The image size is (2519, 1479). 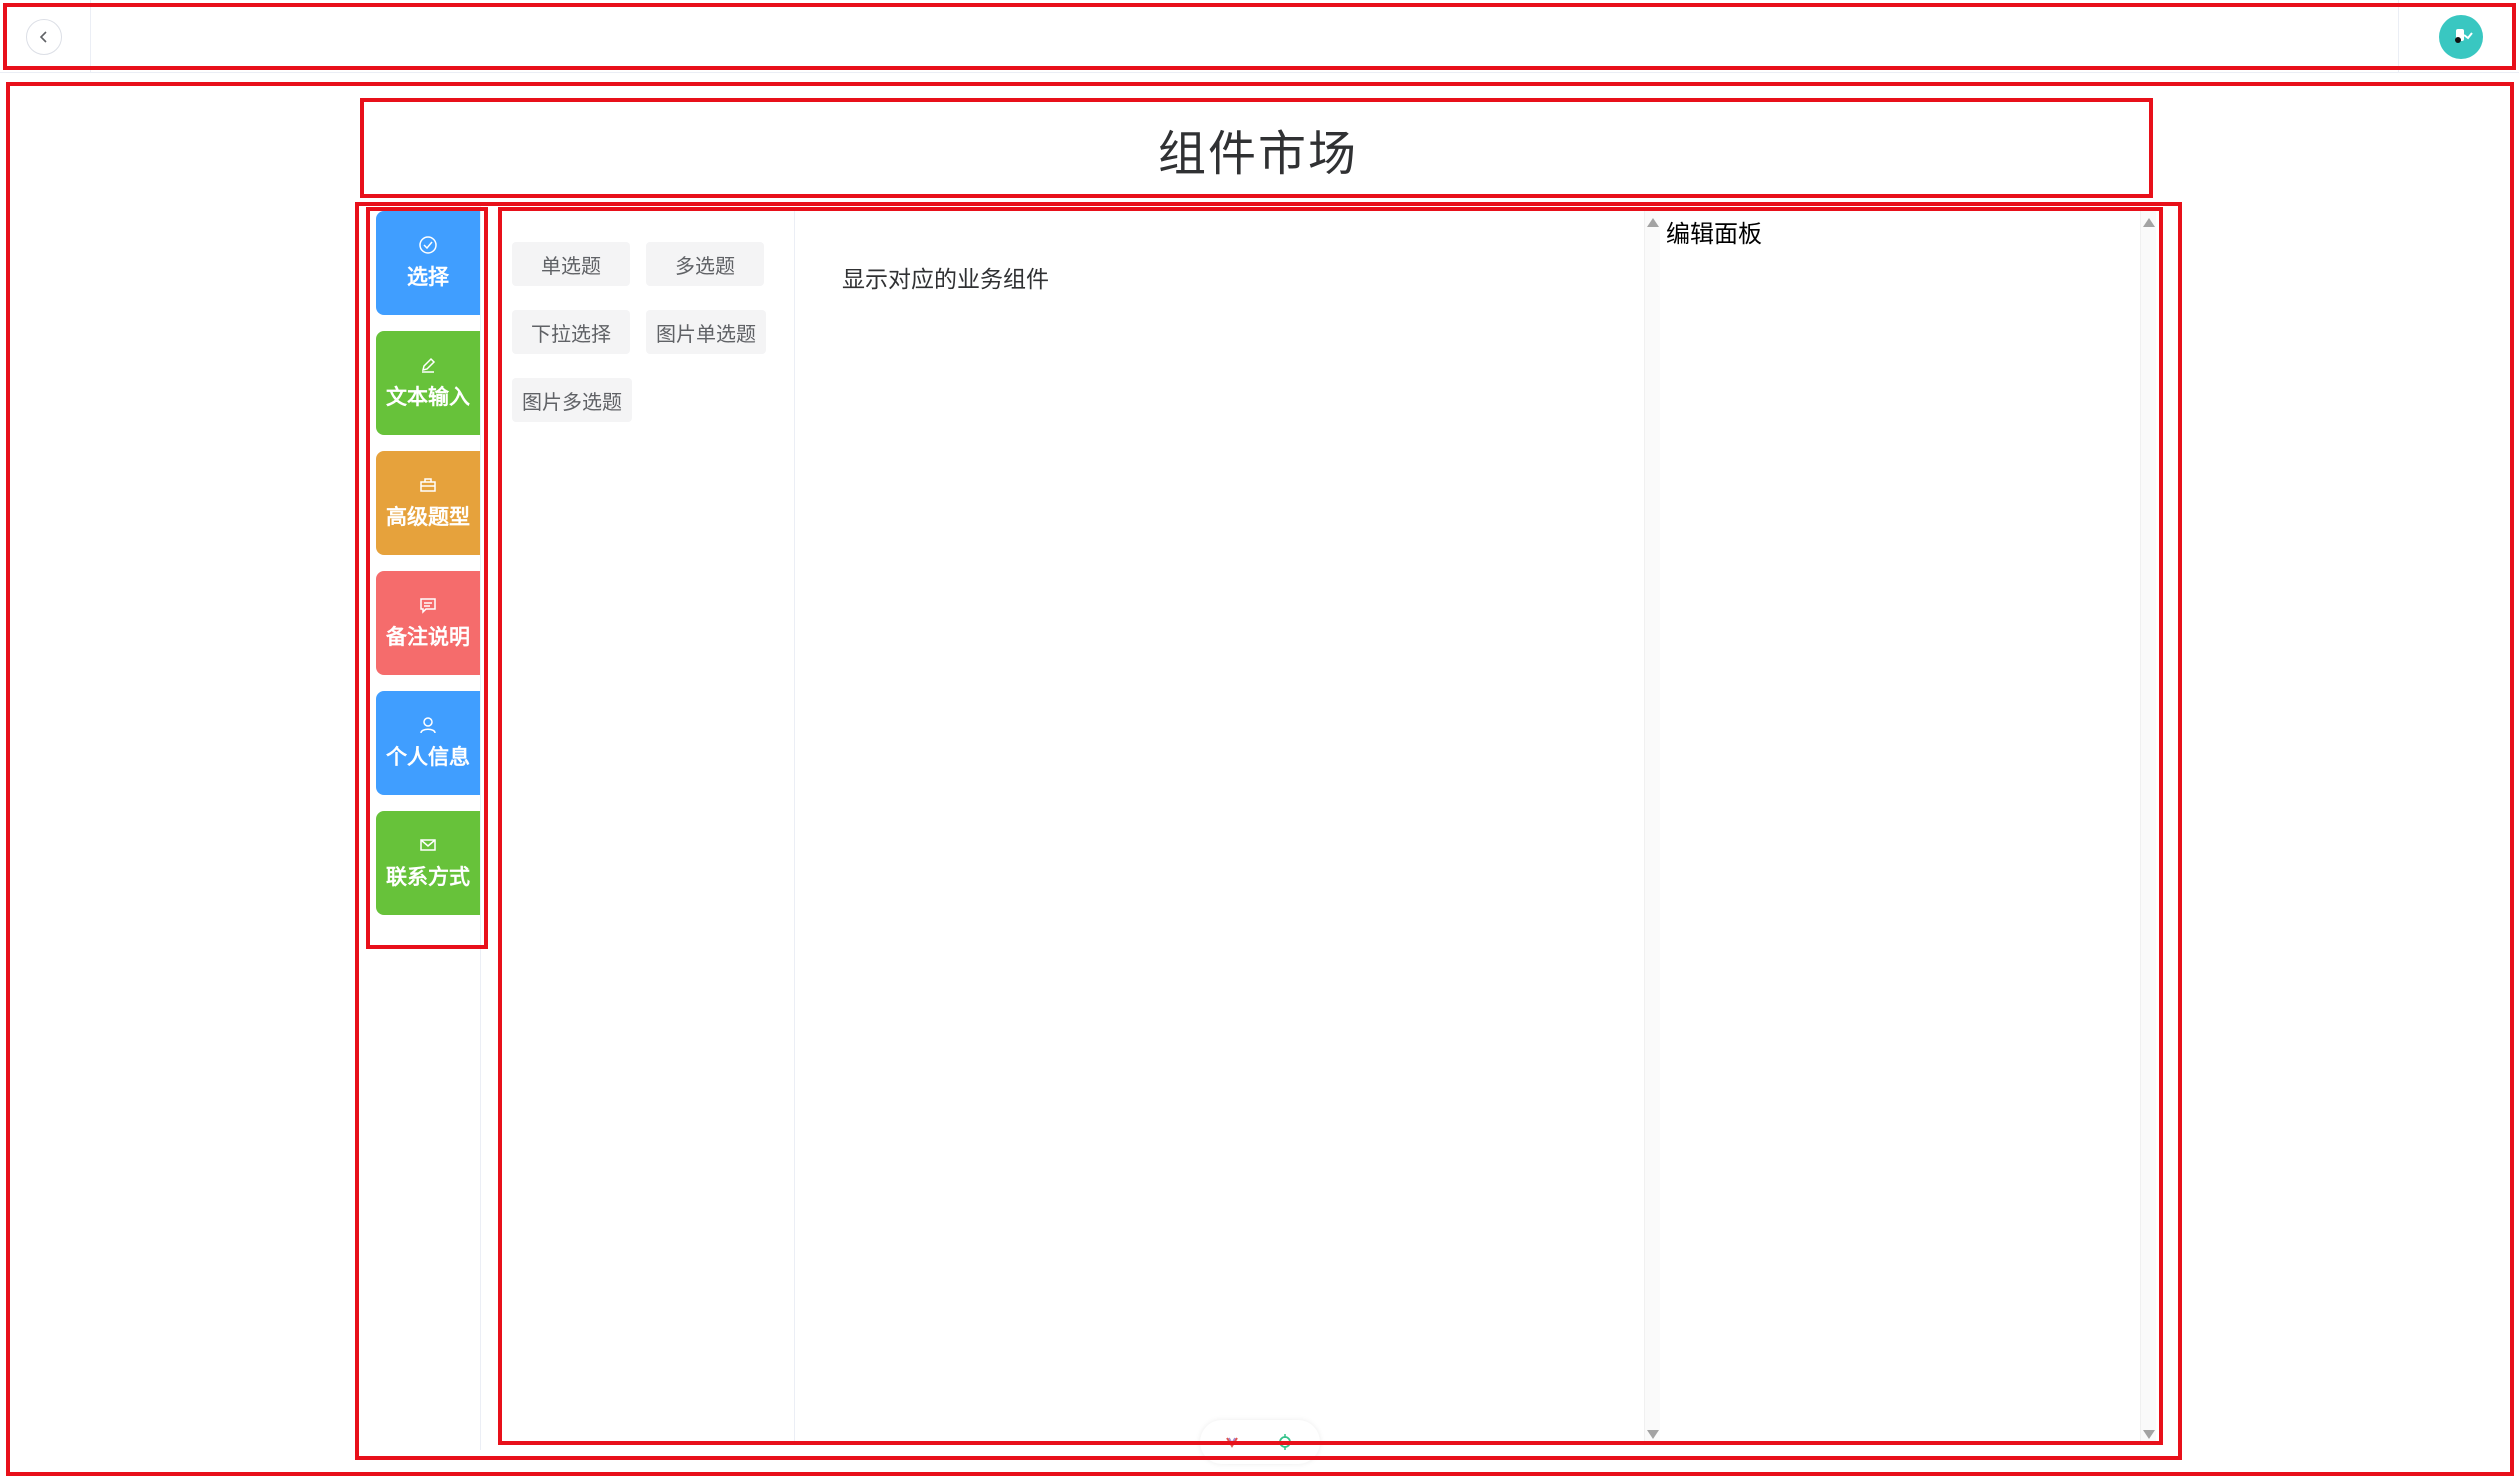 What do you see at coordinates (428, 623) in the screenshot?
I see `category-notes: 备注说明` at bounding box center [428, 623].